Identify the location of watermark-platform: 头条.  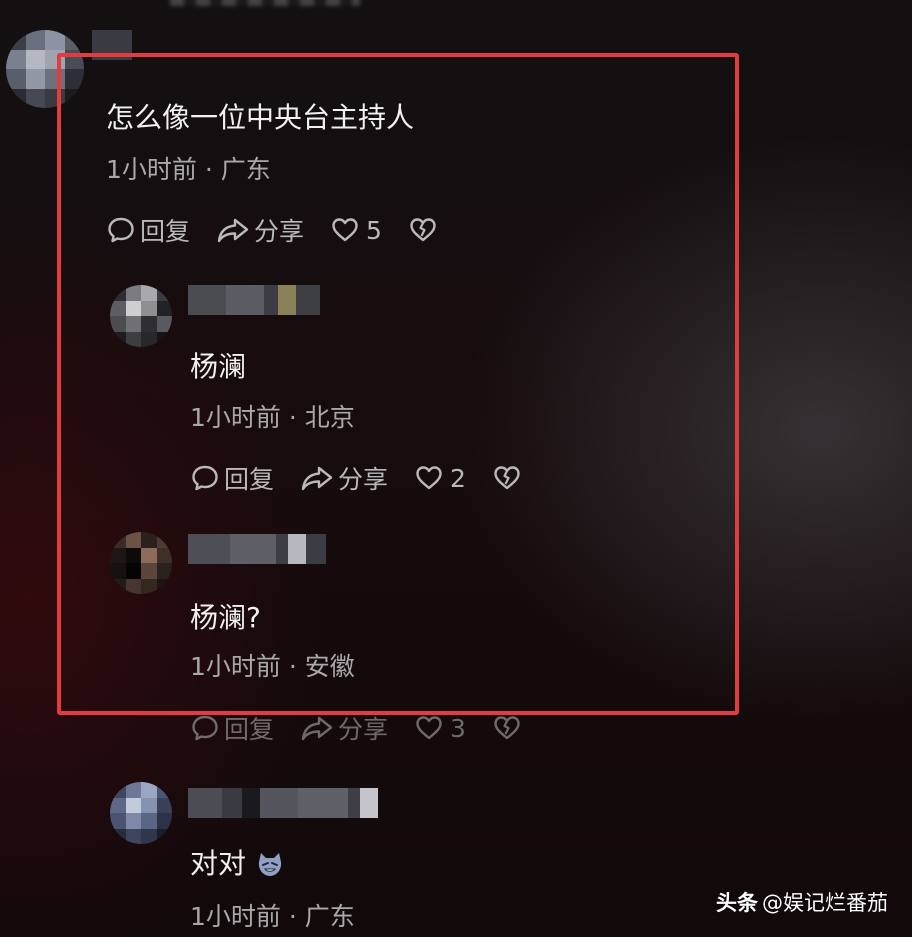
(737, 903).